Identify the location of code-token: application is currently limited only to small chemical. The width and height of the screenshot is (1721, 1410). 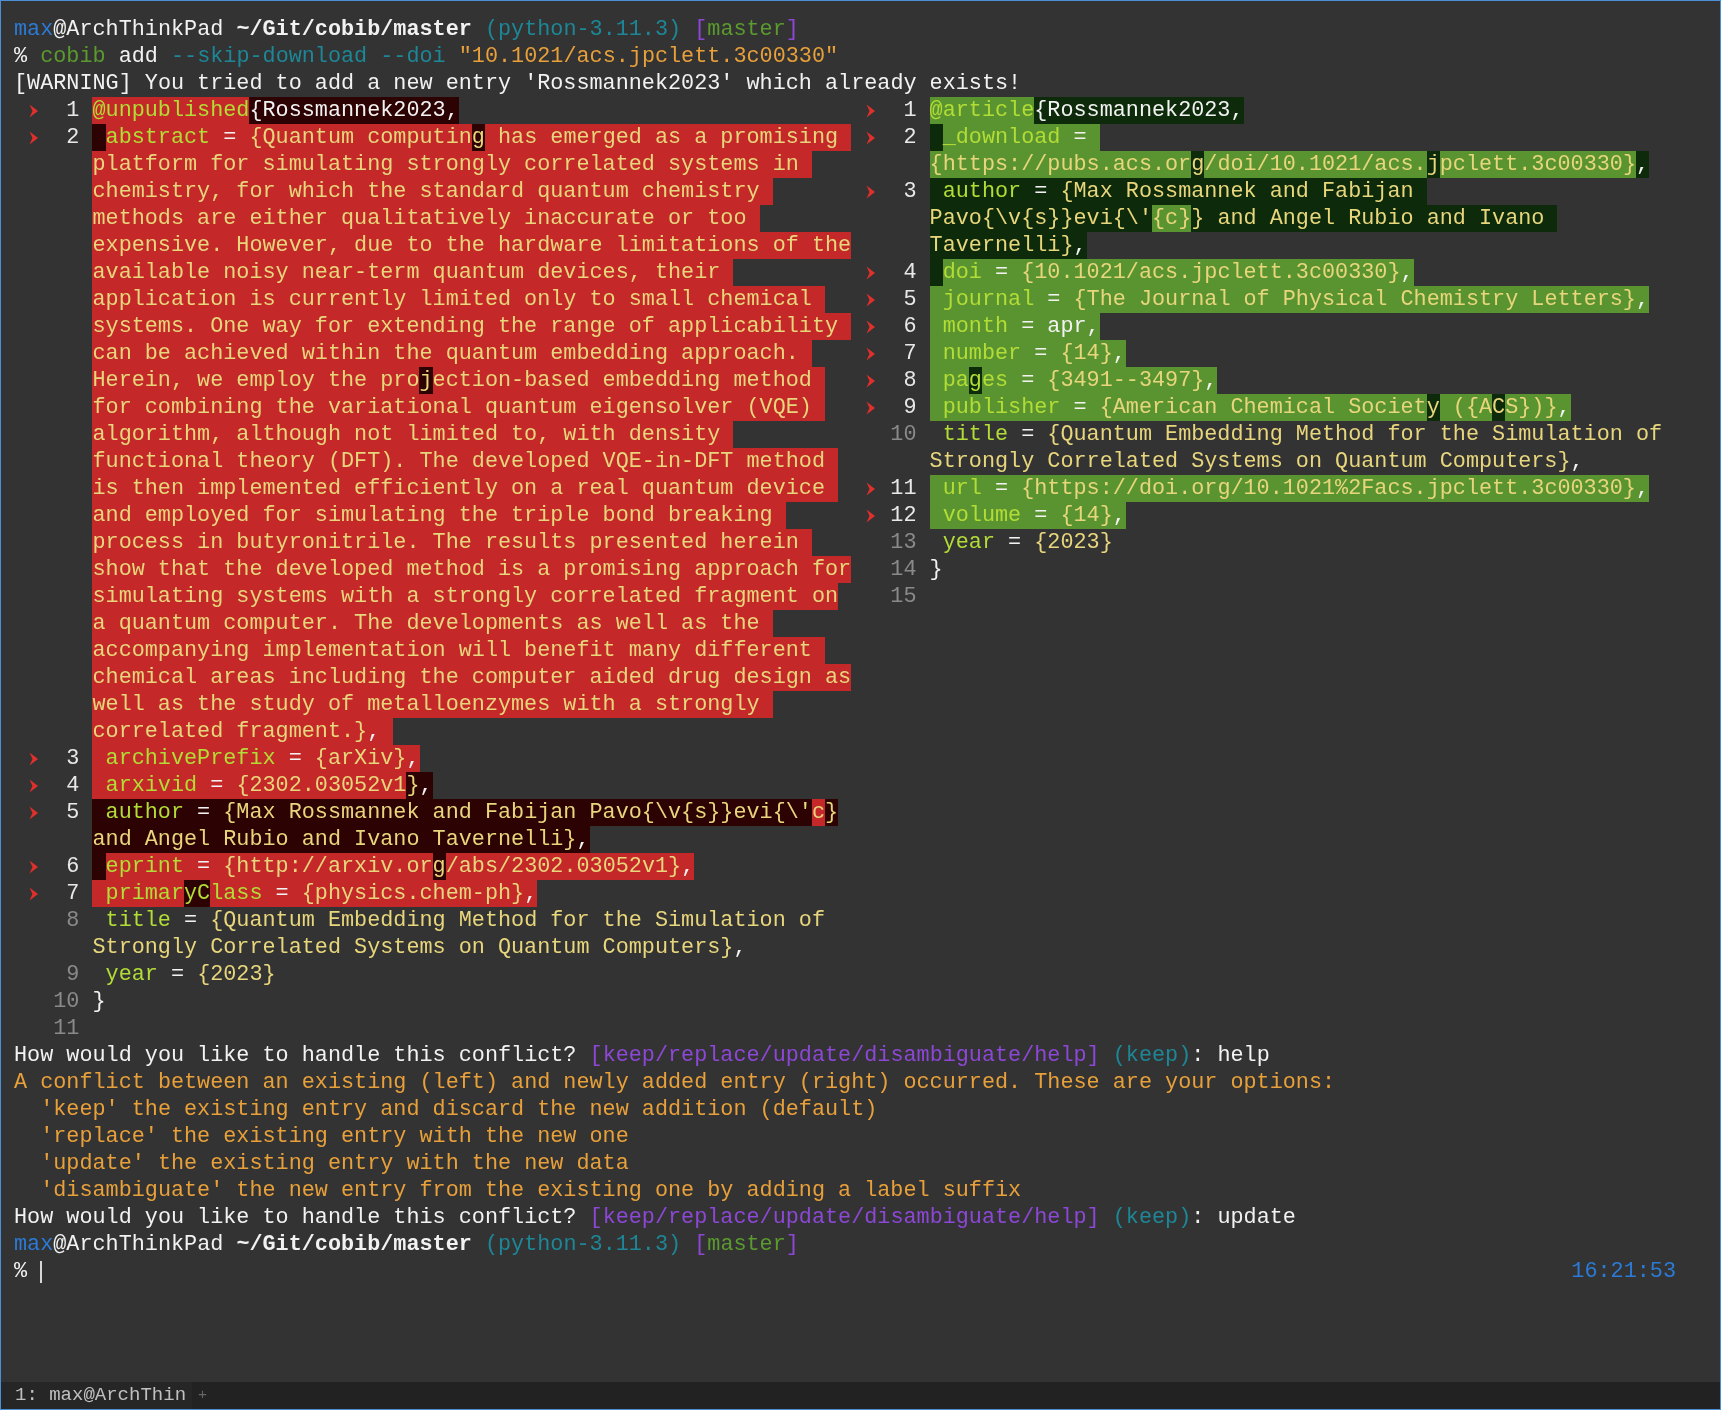
(458, 299).